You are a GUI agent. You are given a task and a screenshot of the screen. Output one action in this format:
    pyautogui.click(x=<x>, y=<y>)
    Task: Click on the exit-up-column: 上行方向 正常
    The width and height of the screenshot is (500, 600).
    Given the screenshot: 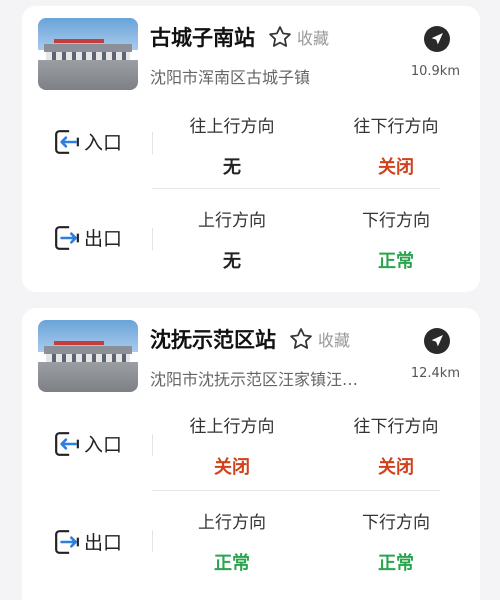 What is the action you would take?
    pyautogui.click(x=232, y=541)
    